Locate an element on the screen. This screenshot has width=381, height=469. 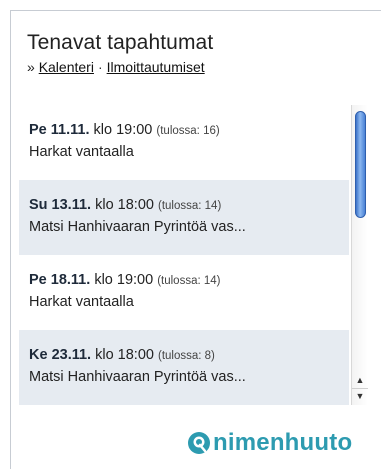
event-day: Su 13.11. is located at coordinates (60, 205).